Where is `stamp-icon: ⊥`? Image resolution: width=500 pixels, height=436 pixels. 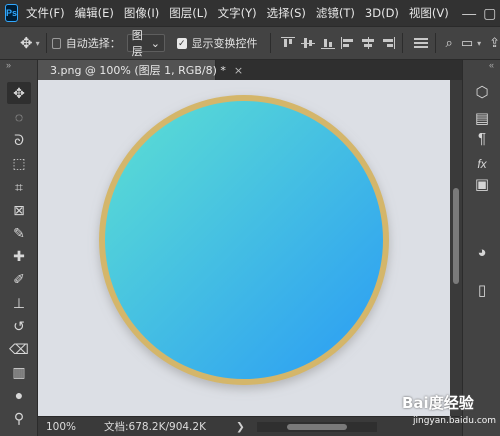 stamp-icon: ⊥ is located at coordinates (19, 303).